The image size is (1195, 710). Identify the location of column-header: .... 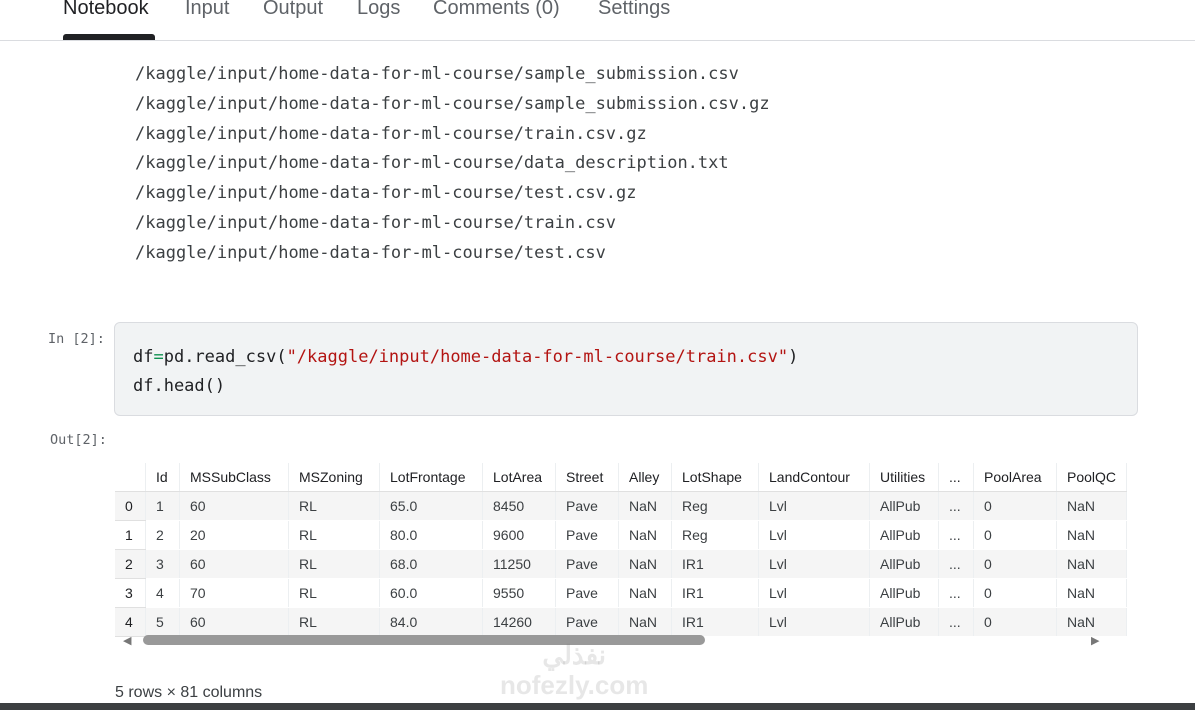
(956, 477).